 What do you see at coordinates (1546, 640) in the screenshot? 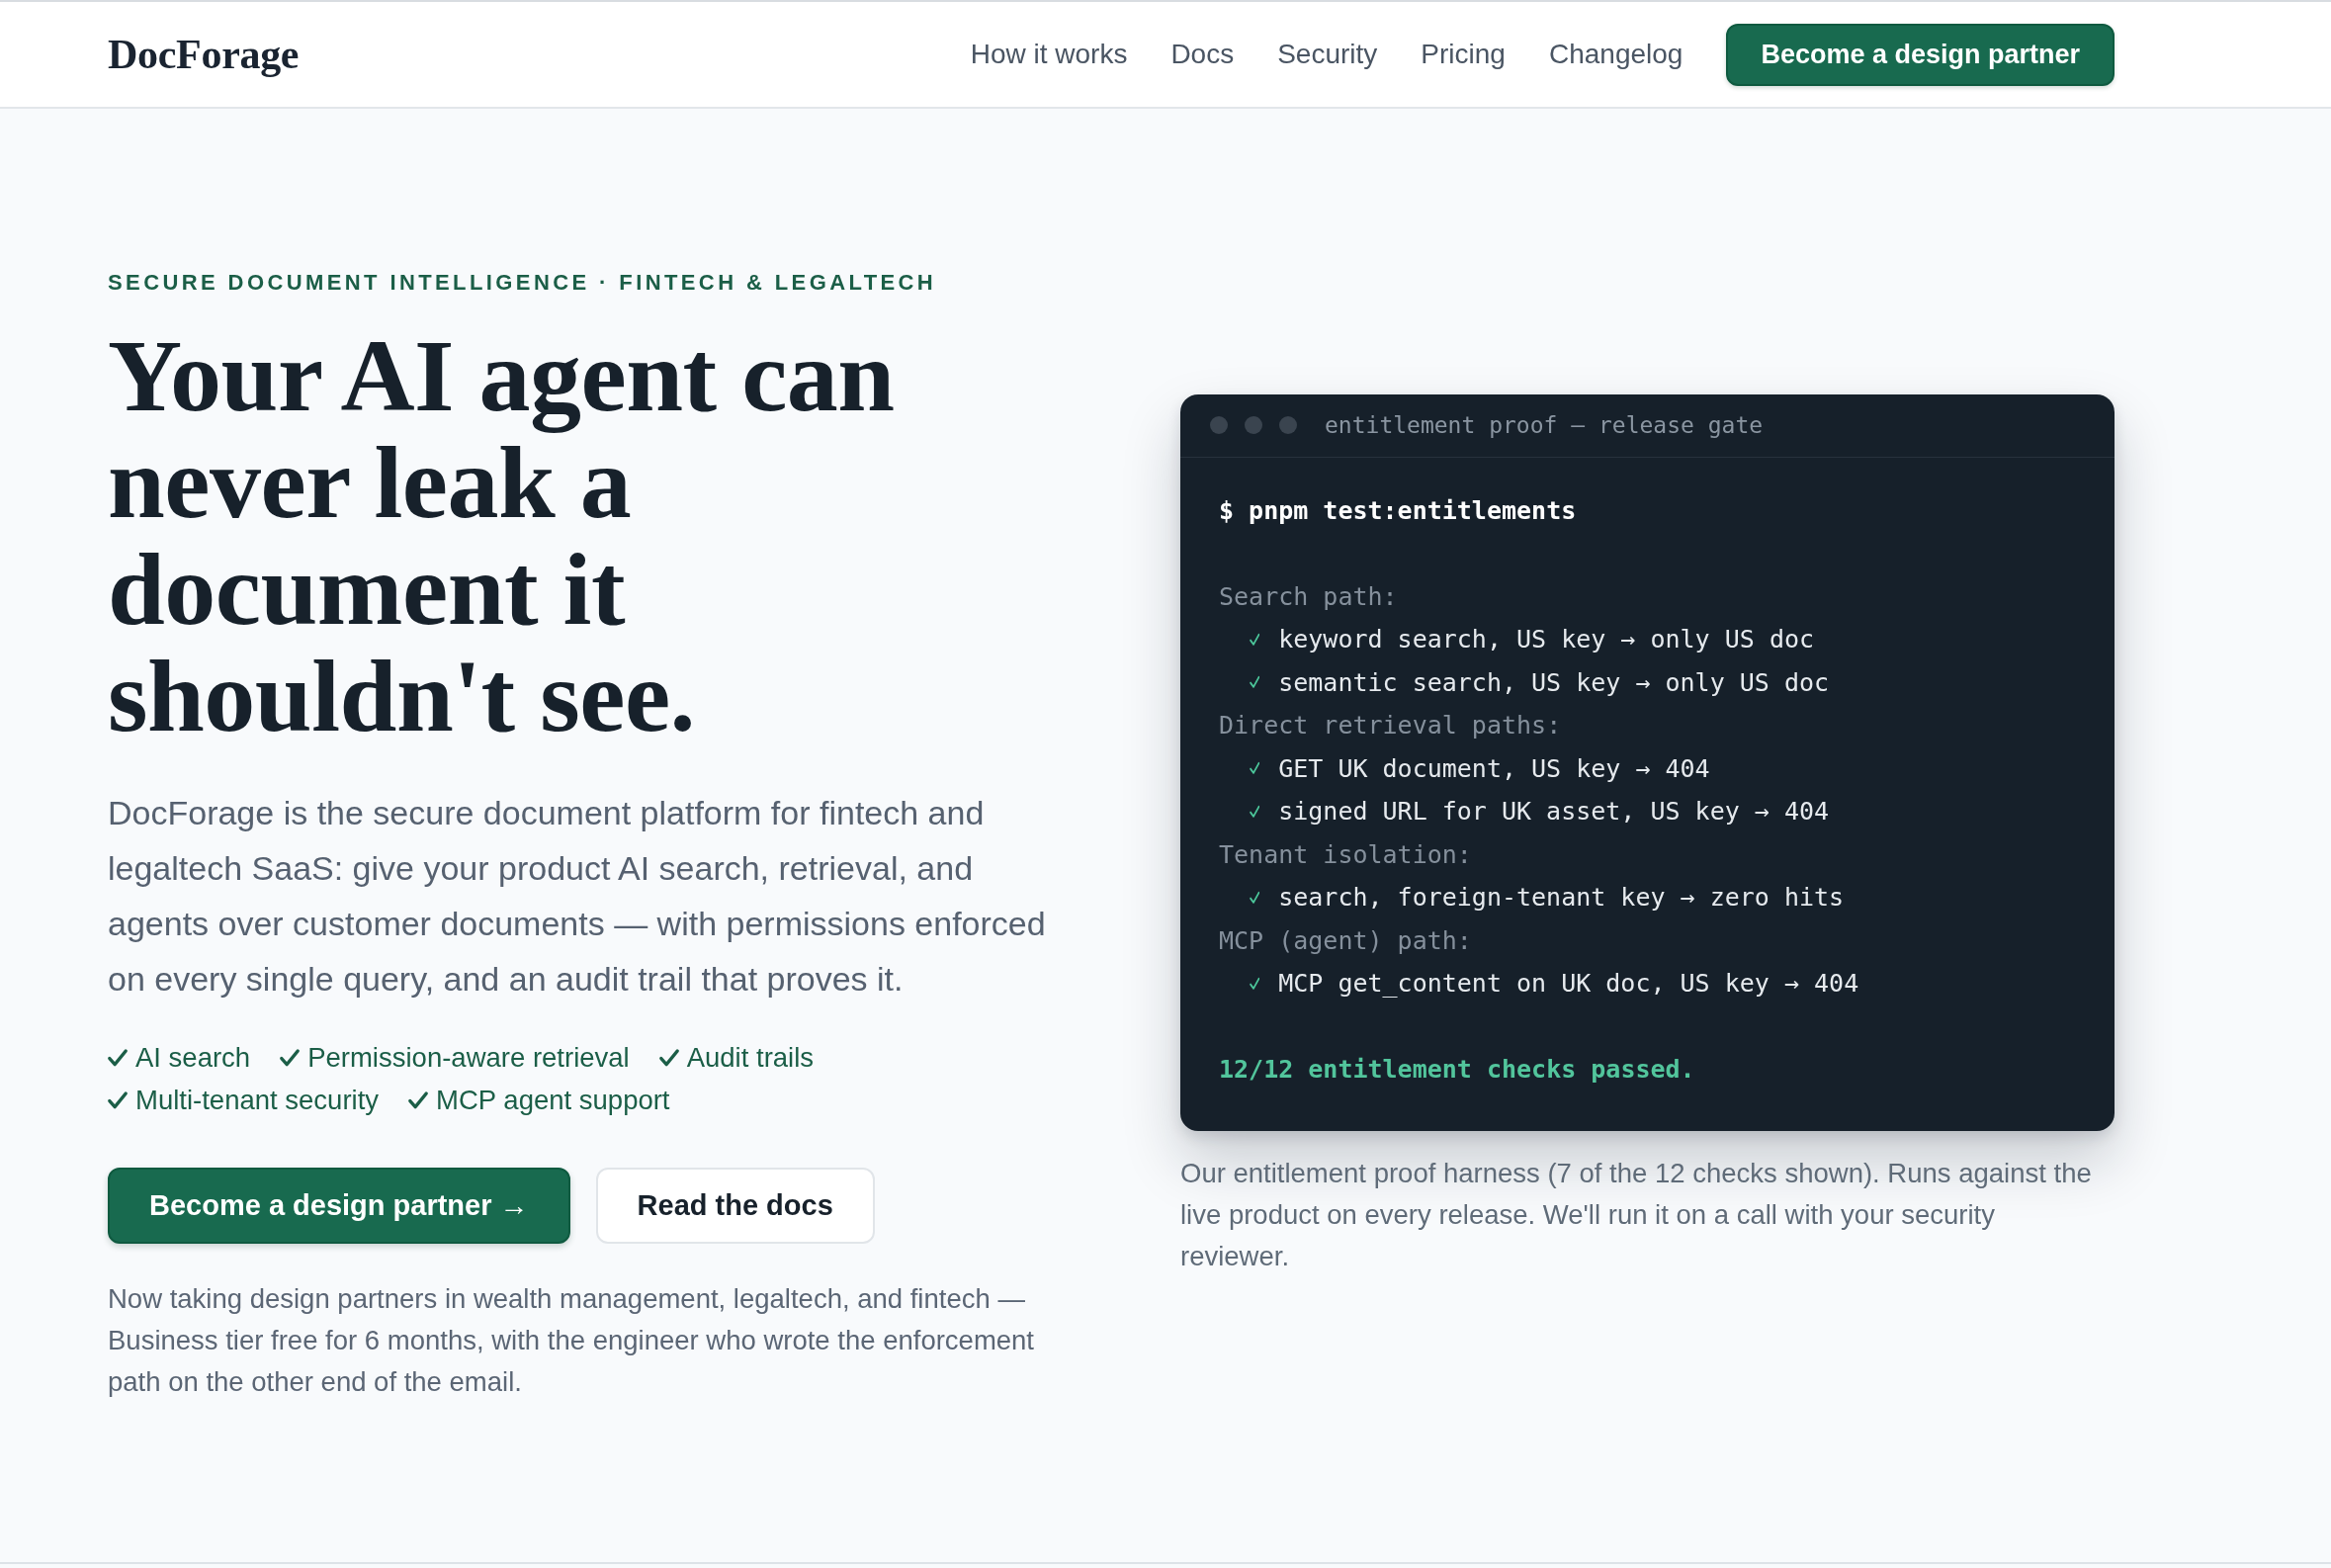
I see `terminal-check-text: keyword search, US key → only US doc` at bounding box center [1546, 640].